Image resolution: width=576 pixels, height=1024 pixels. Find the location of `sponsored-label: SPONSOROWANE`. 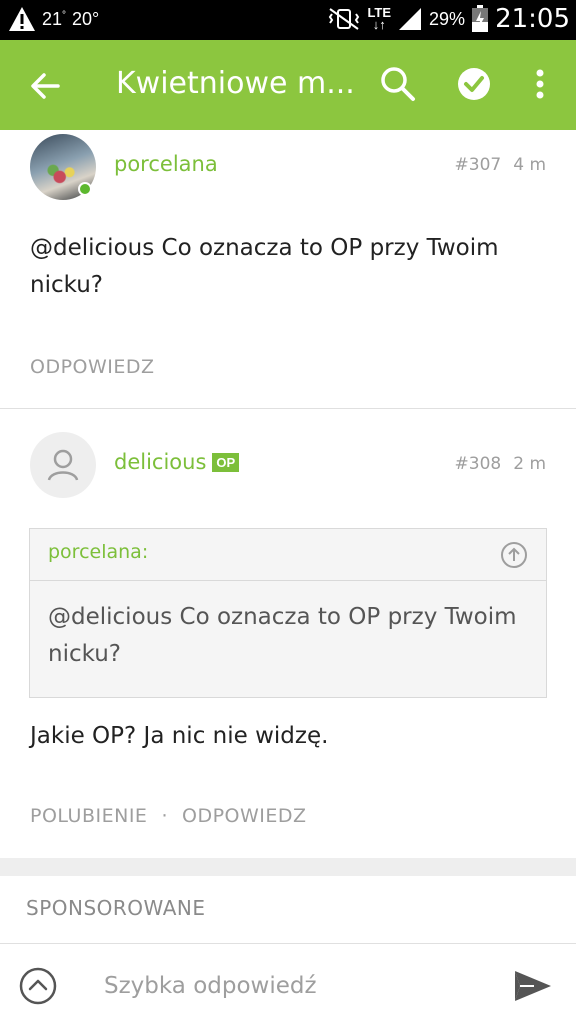

sponsored-label: SPONSOROWANE is located at coordinates (116, 908).